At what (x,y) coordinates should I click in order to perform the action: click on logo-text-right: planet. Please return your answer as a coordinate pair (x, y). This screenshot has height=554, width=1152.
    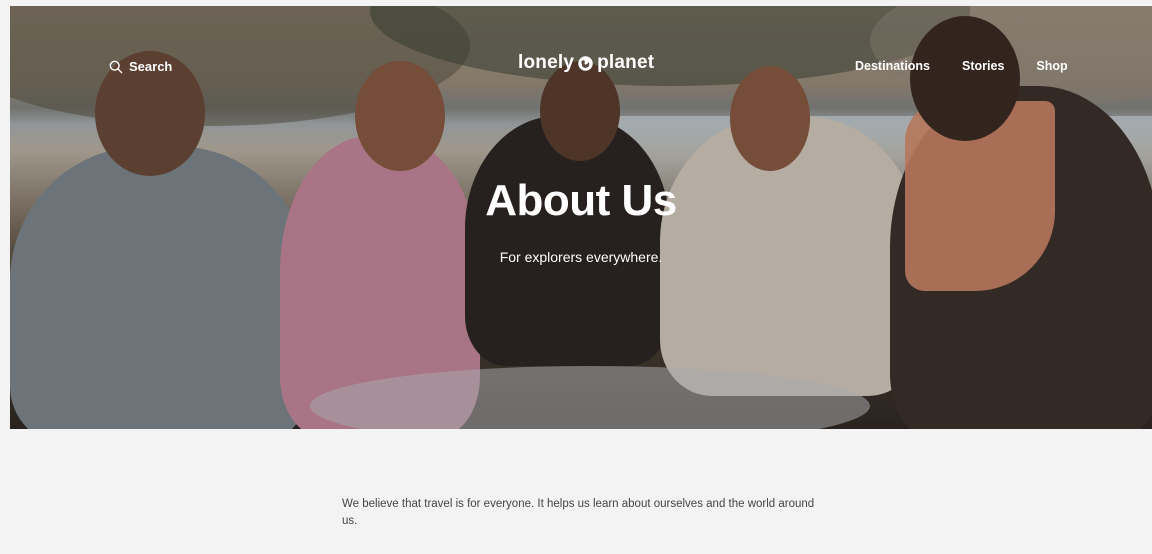
    Looking at the image, I should click on (626, 62).